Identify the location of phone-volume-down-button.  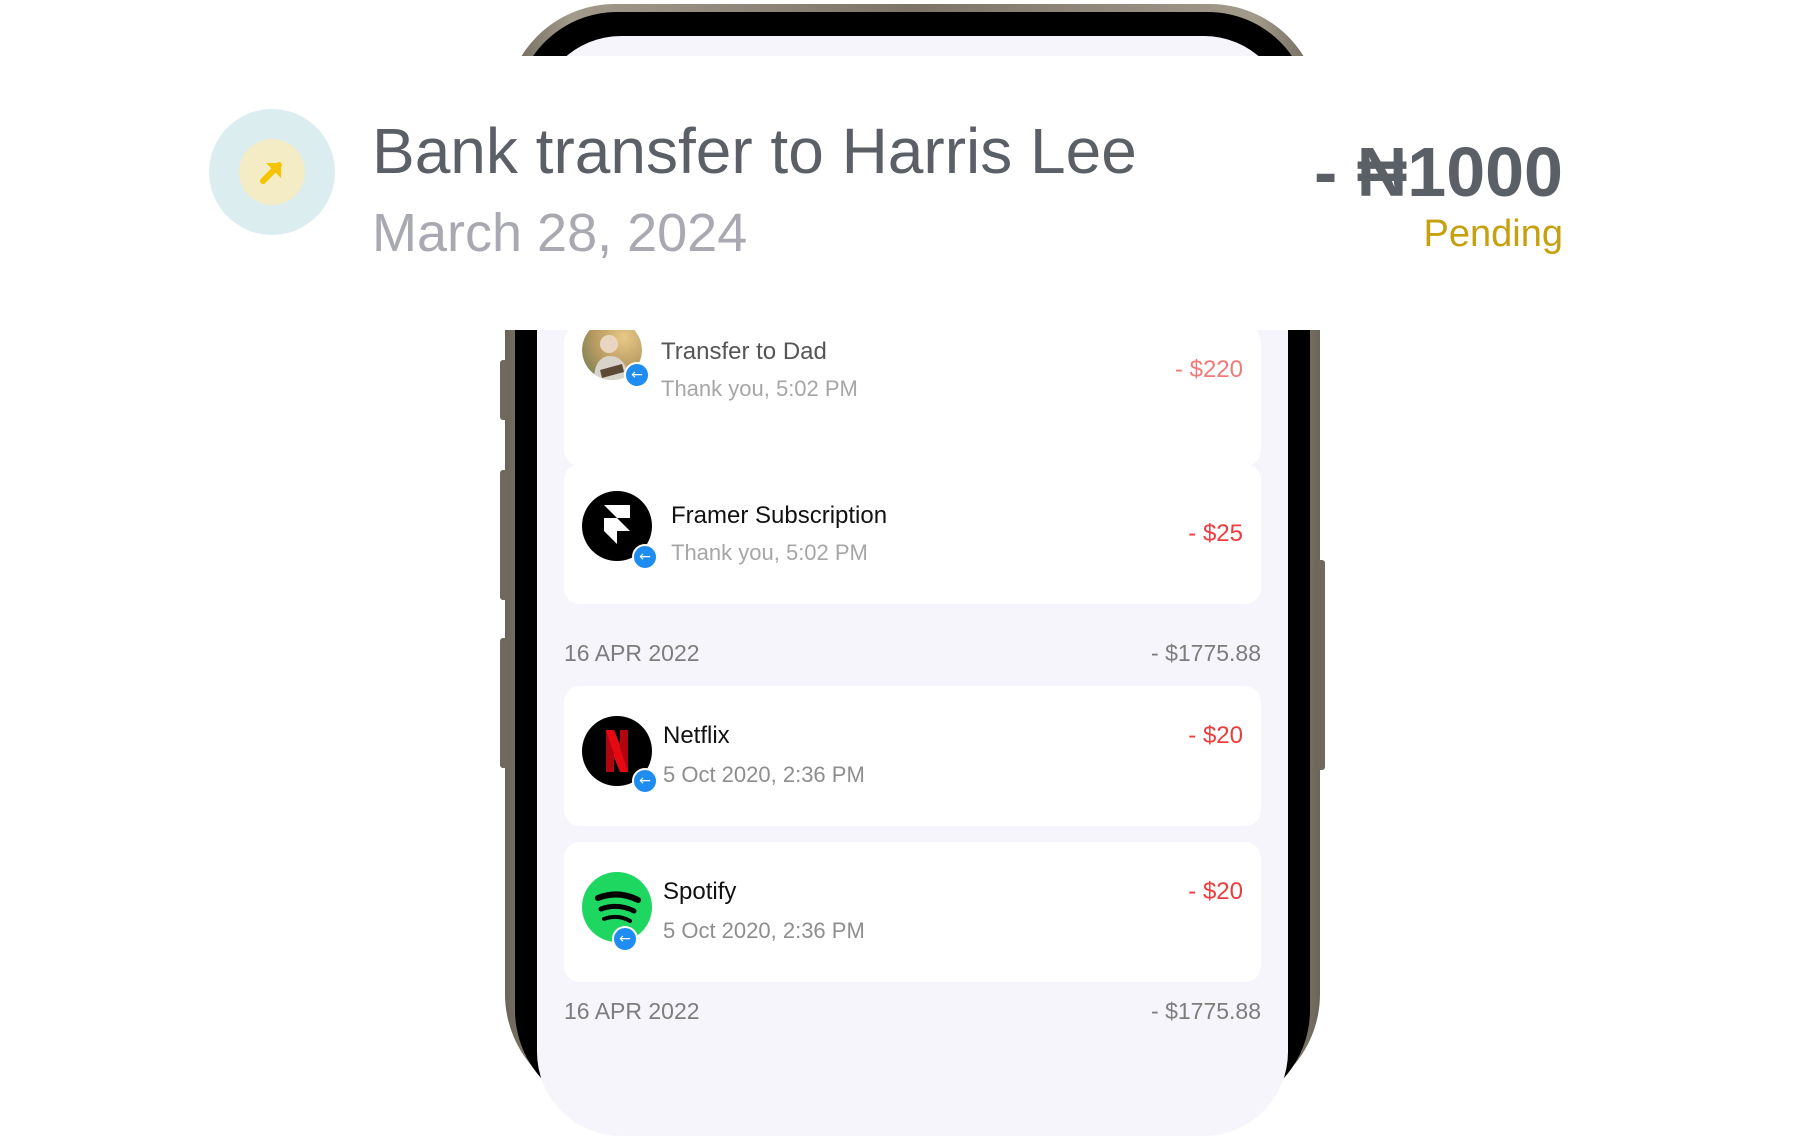
(504, 703).